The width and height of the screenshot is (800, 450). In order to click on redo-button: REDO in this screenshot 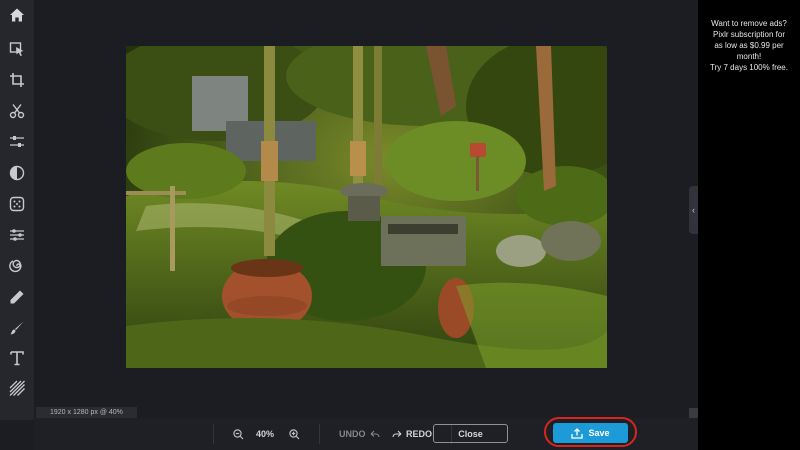, I will do `click(412, 434)`.